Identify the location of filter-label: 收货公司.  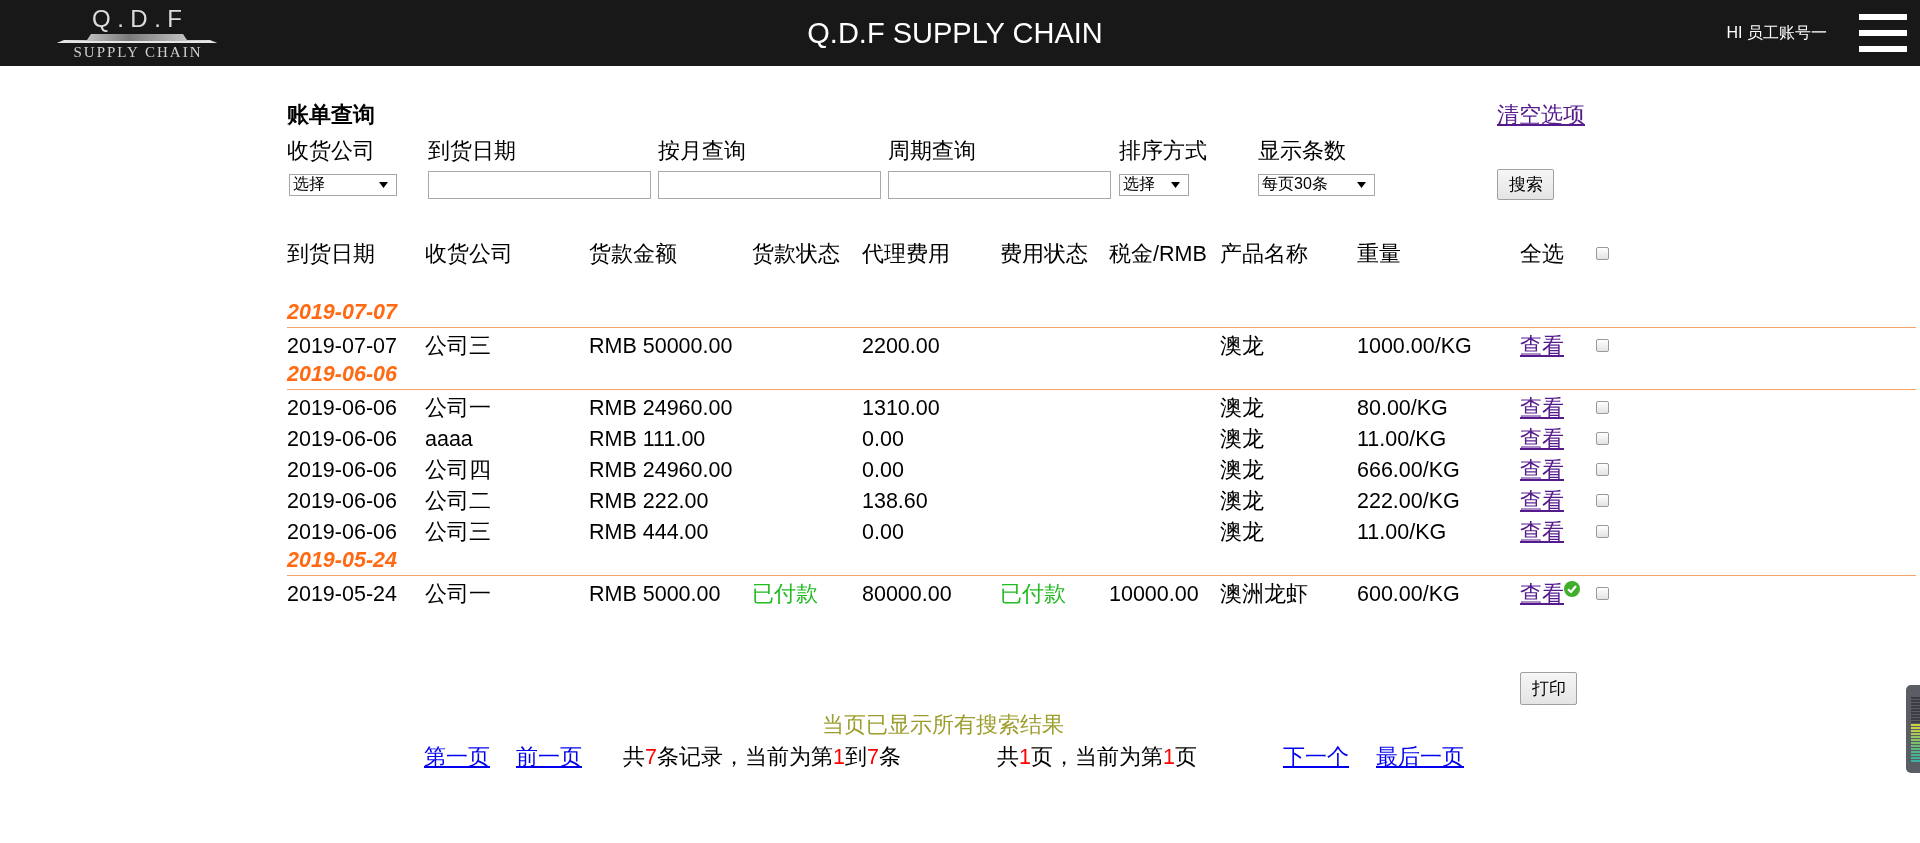
(331, 151).